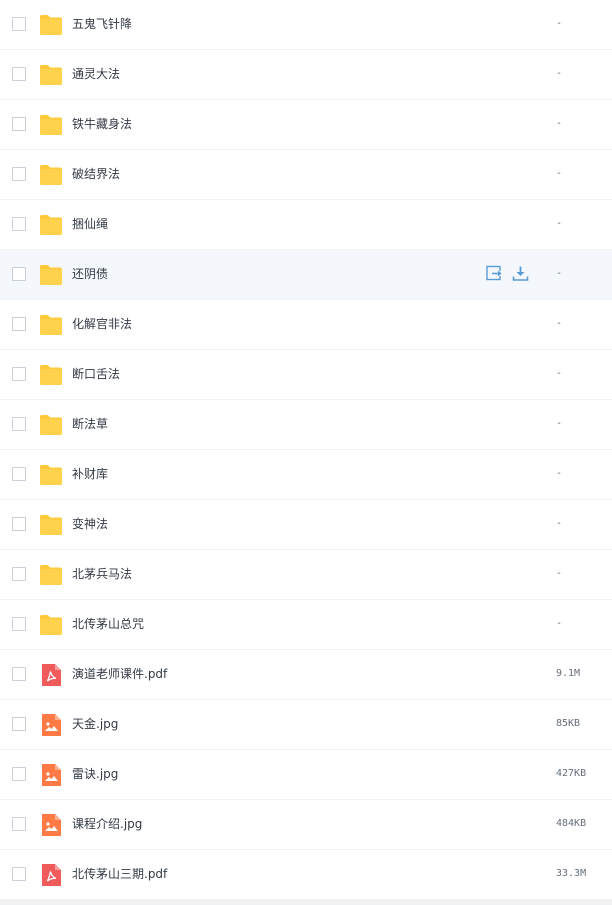 The width and height of the screenshot is (612, 905). I want to click on file-name: 铁牛藏身法, so click(102, 124).